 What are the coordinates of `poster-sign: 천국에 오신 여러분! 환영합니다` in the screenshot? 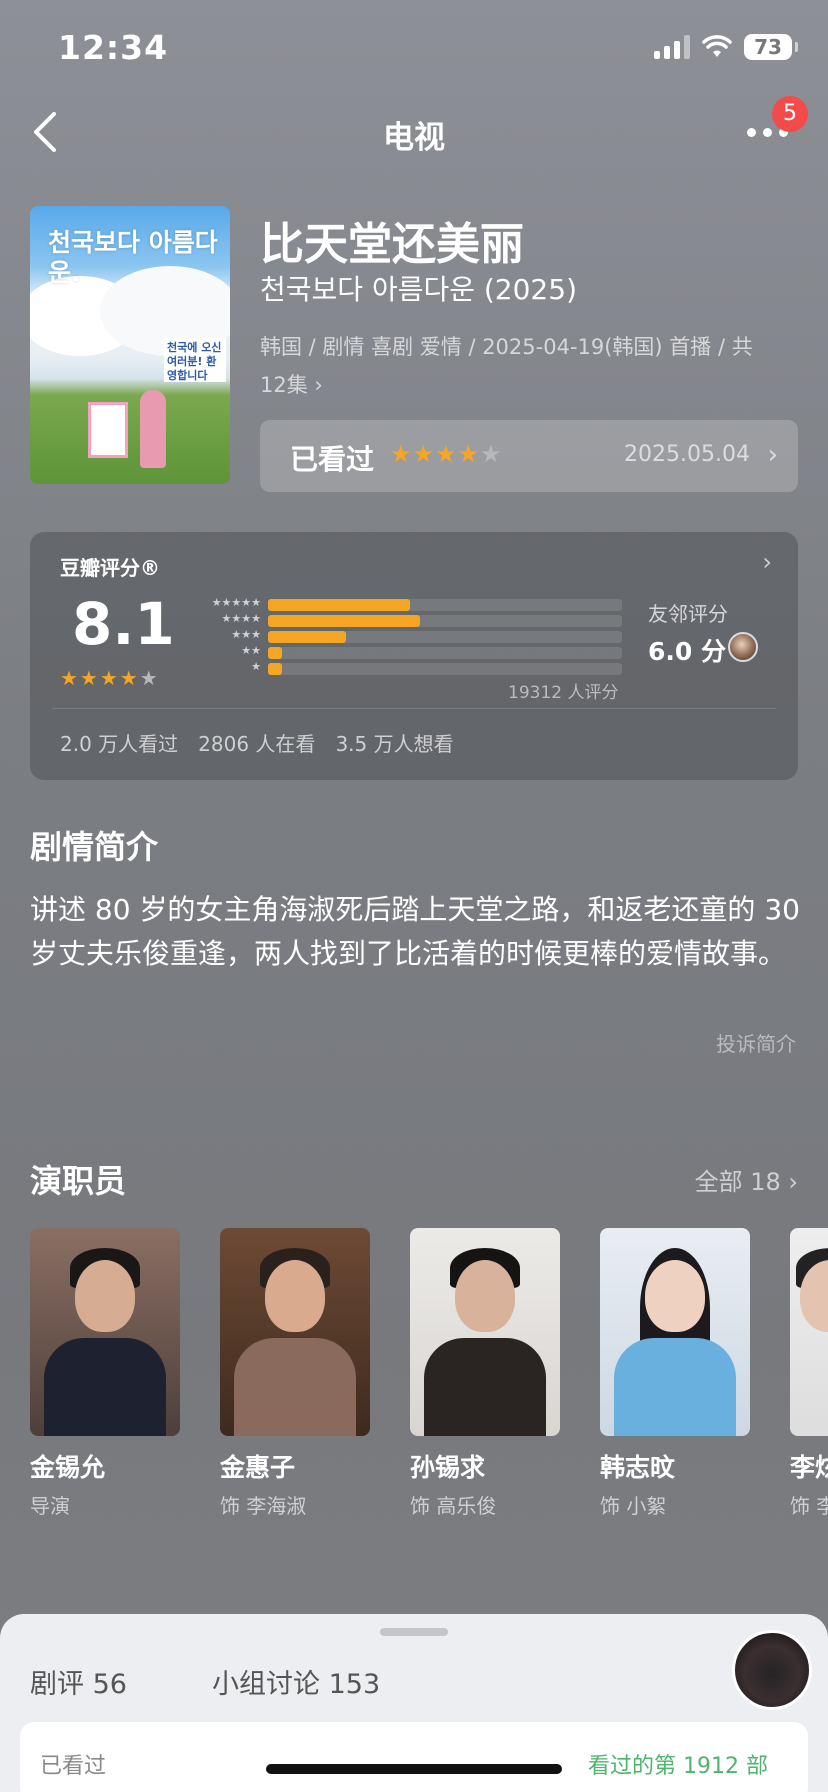 It's located at (195, 360).